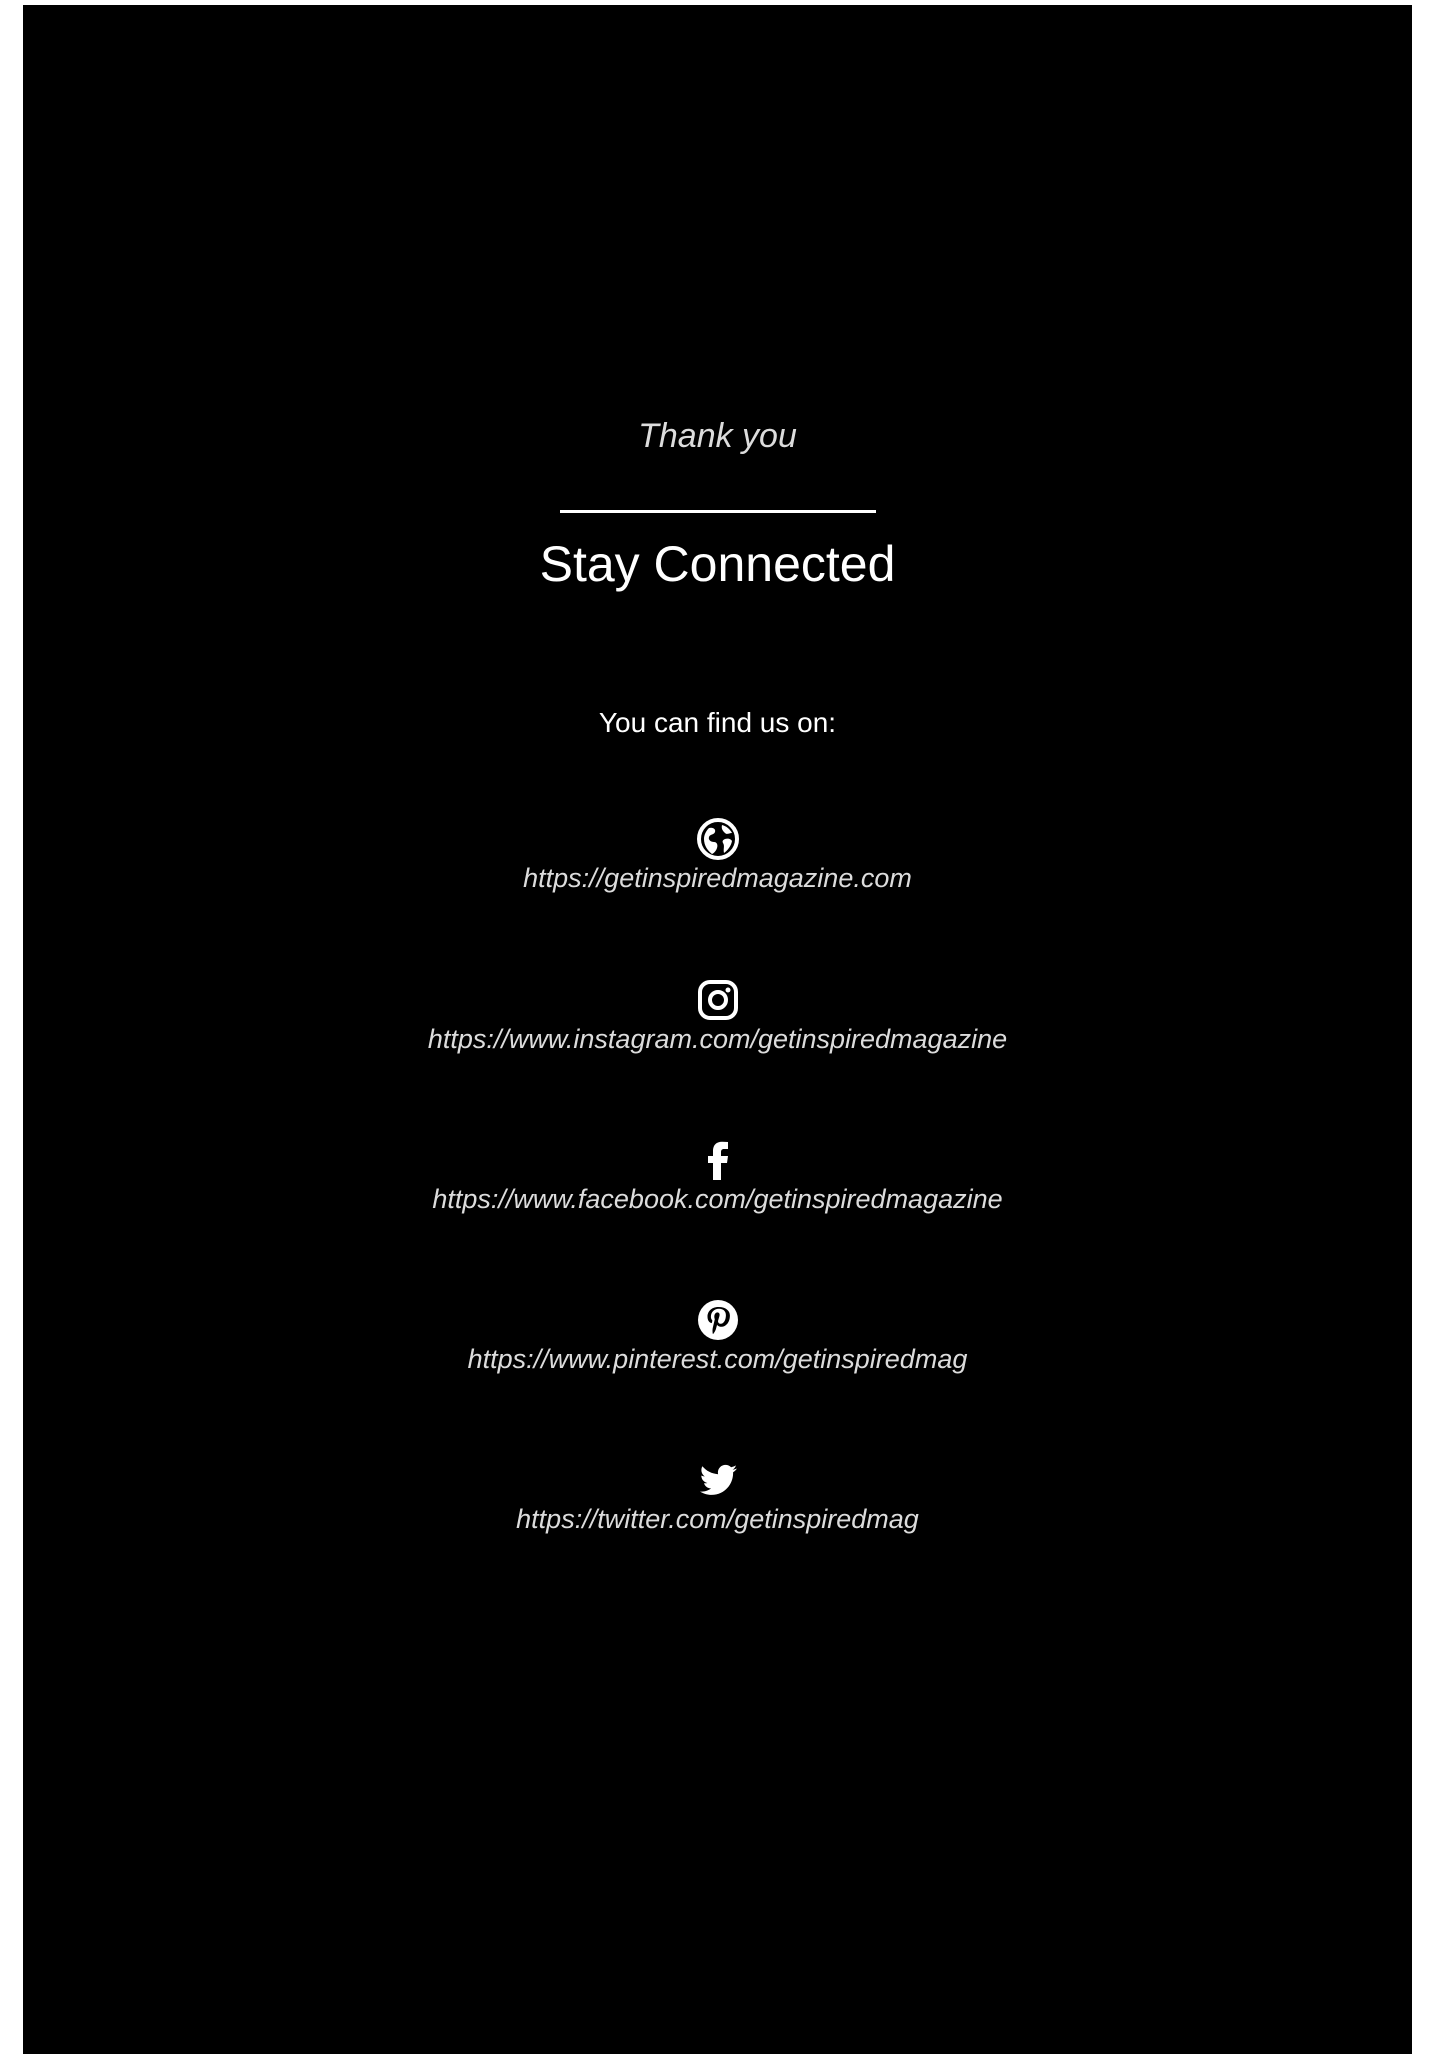 Image resolution: width=1435 pixels, height=2054 pixels. I want to click on social-pinterest: https://www.pinterest.com/getinspiredmag, so click(717, 1336).